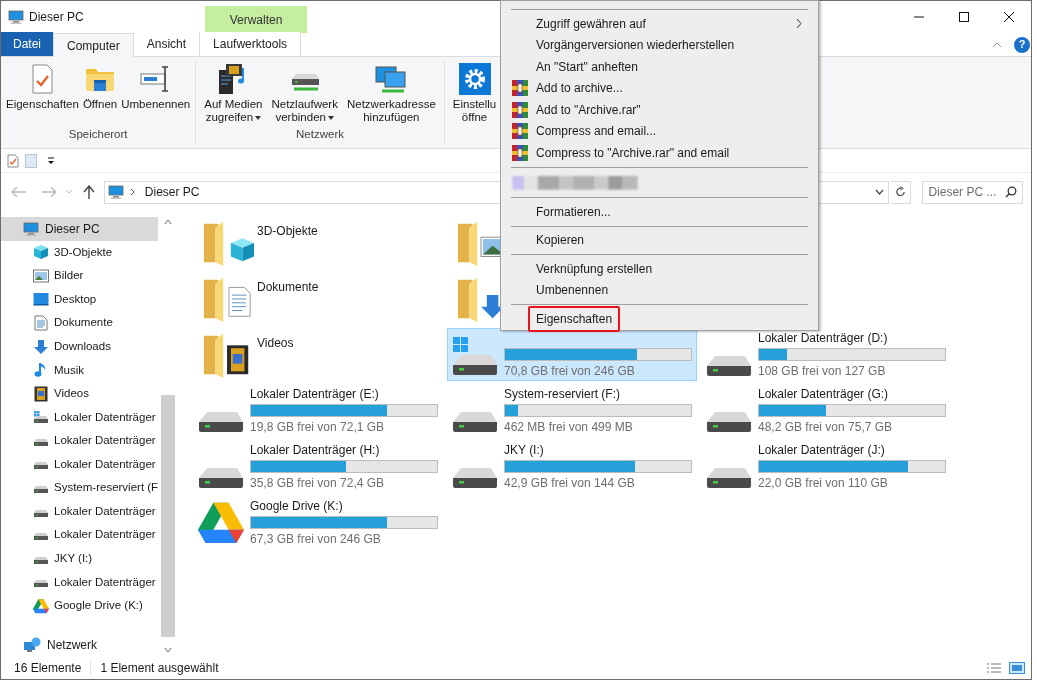 Image resolution: width=1037 pixels, height=683 pixels. I want to click on nav-item: JKY (I:), so click(81, 558).